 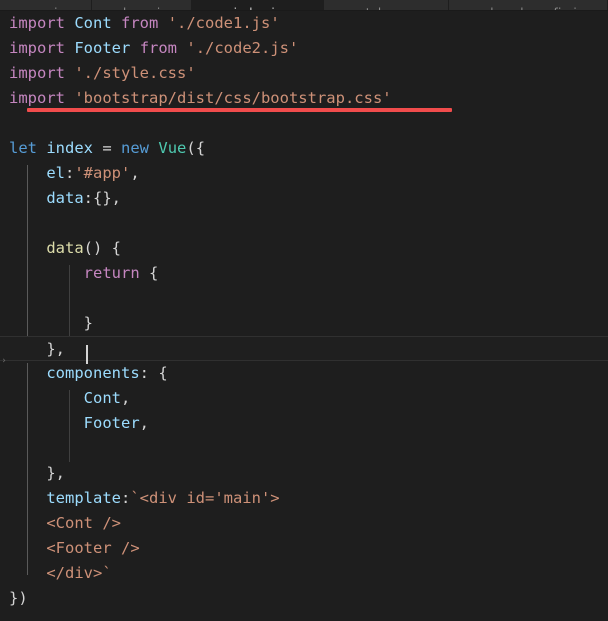 I want to click on text-caret, so click(x=87, y=354).